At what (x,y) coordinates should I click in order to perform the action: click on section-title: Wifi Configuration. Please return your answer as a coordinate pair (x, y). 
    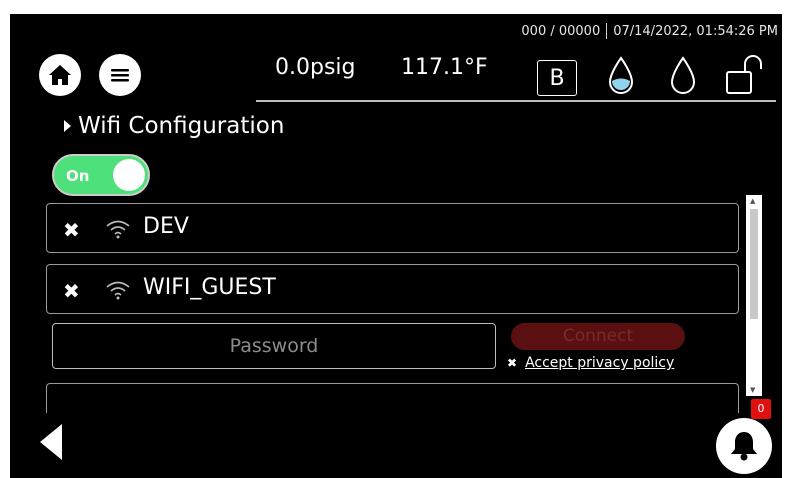
    Looking at the image, I should click on (173, 126).